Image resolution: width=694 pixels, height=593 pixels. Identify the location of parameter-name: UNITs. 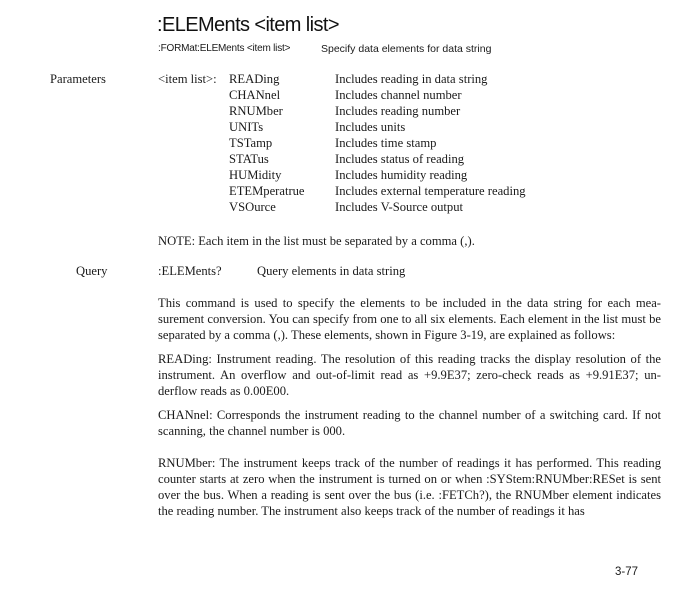
(246, 127).